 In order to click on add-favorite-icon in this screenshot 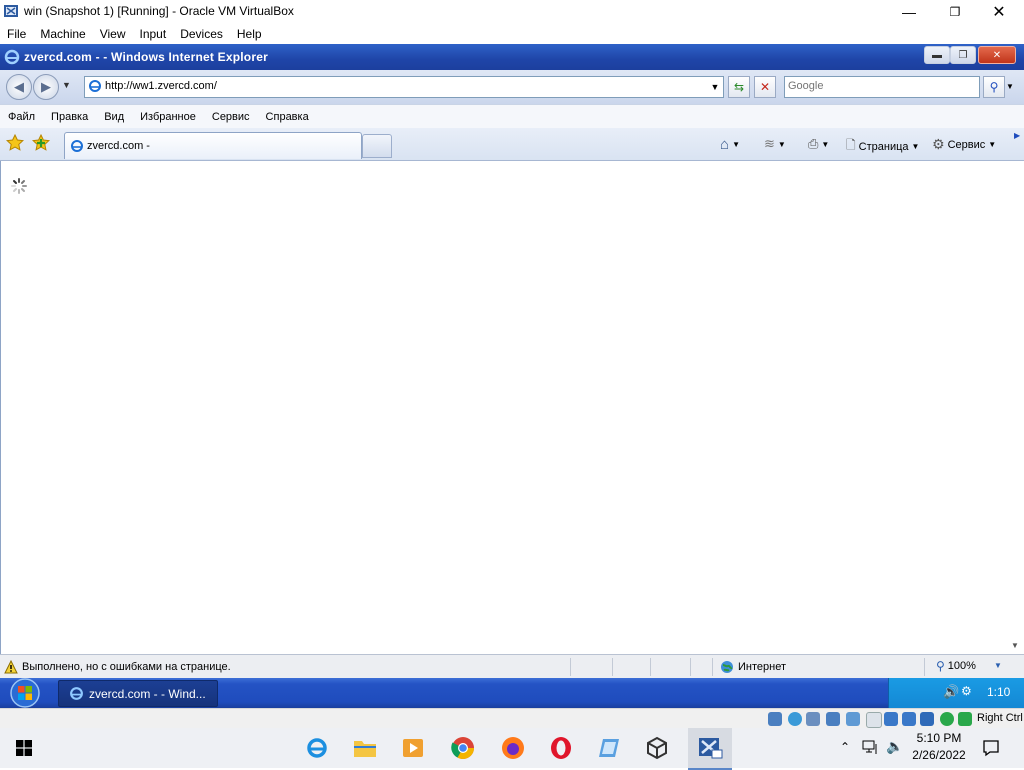, I will do `click(41, 143)`.